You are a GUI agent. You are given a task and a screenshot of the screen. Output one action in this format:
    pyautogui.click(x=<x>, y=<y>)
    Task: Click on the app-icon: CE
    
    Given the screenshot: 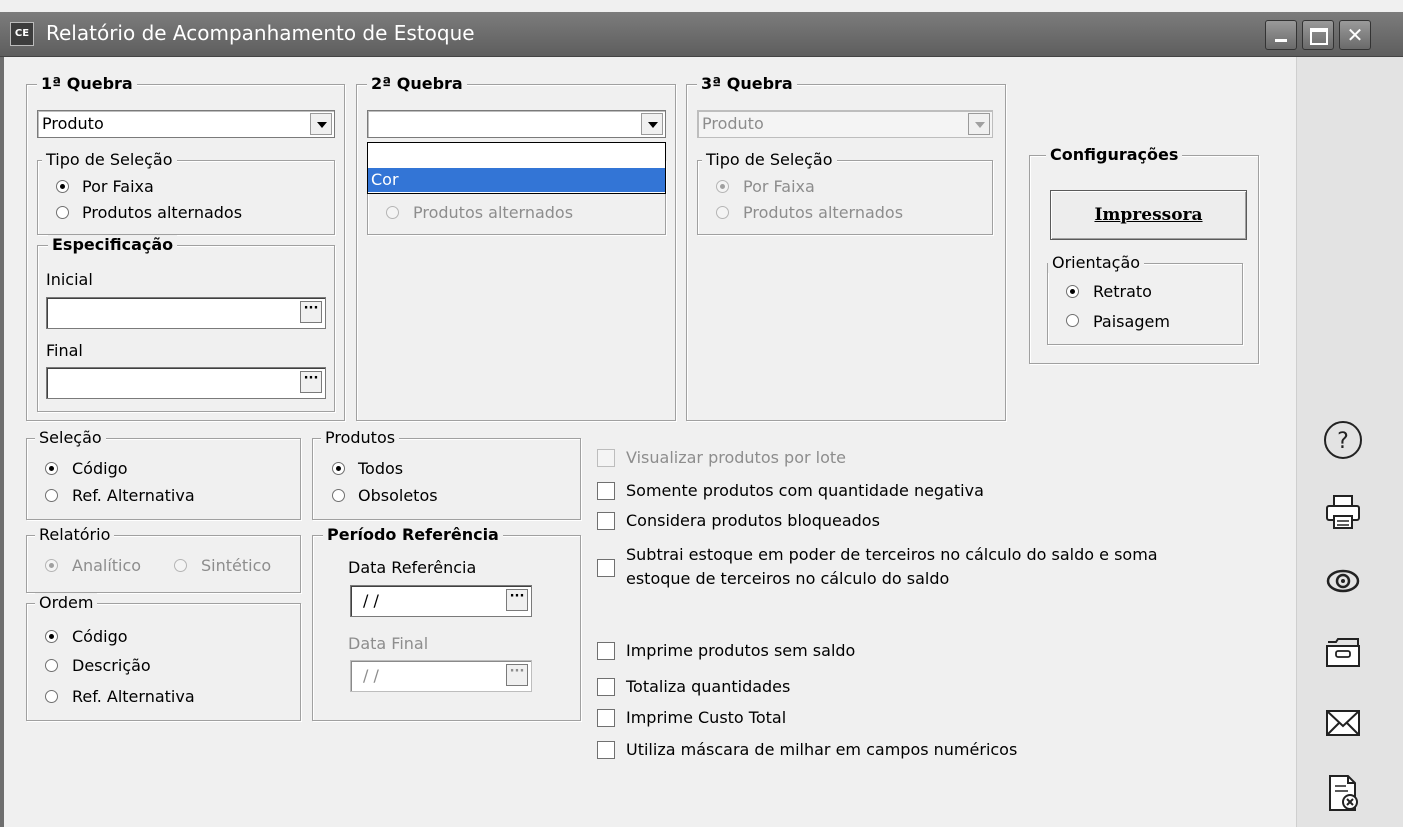 What is the action you would take?
    pyautogui.click(x=22, y=34)
    